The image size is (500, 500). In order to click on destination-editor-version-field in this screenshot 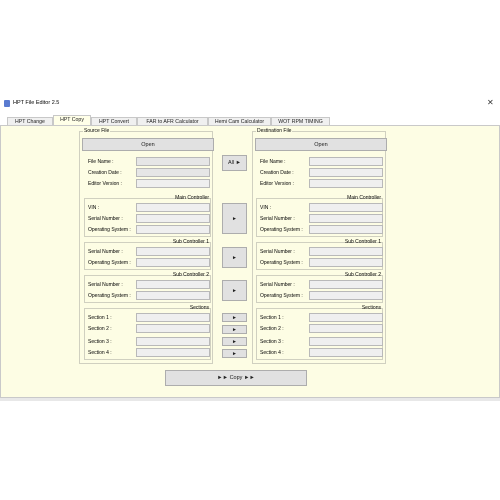, I will do `click(346, 183)`.